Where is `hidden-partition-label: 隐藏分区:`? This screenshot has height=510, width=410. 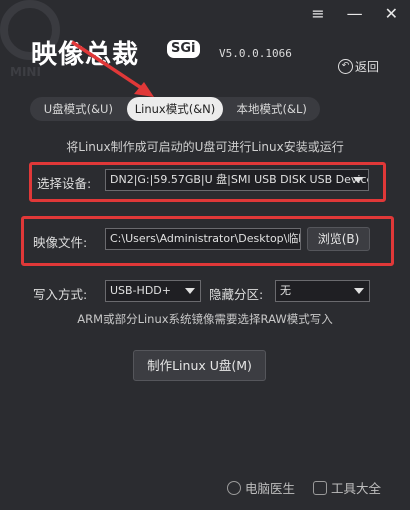 hidden-partition-label: 隐藏分区: is located at coordinates (236, 294).